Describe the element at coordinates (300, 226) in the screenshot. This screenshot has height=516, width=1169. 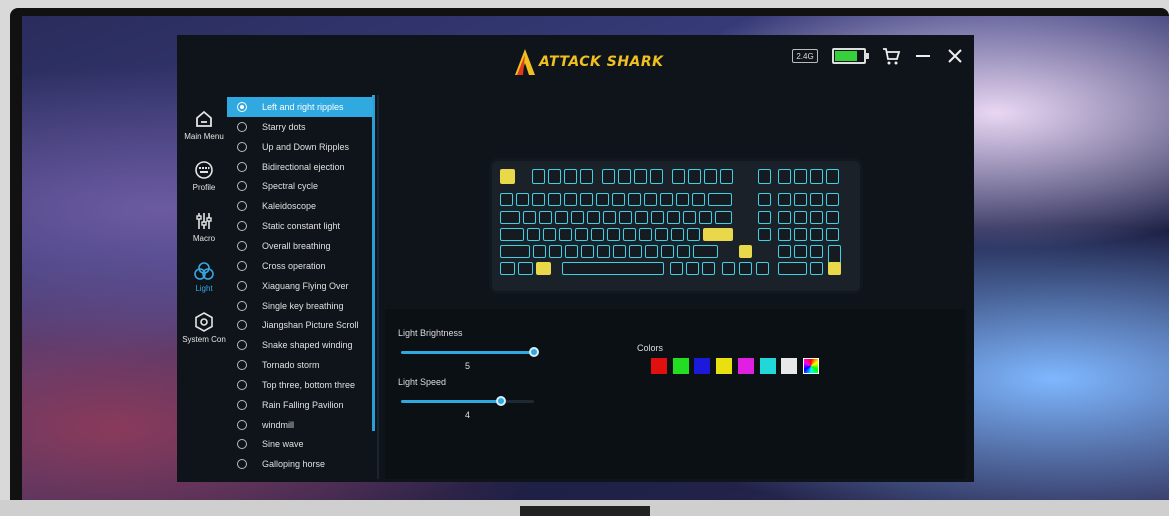
I see `effect-item: Static constant light` at that location.